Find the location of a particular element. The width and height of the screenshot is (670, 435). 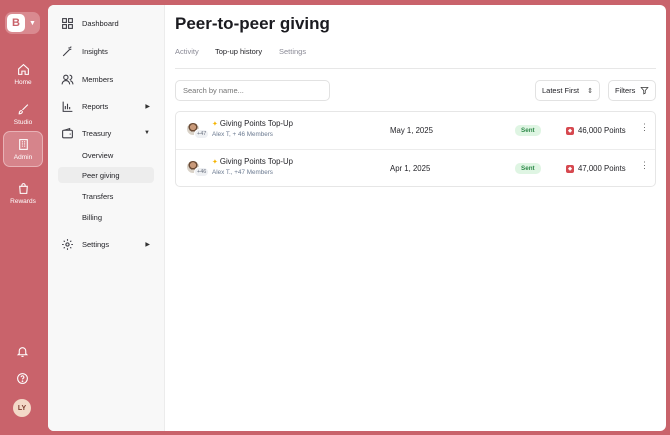

rail-item-home: Home is located at coordinates (23, 74).